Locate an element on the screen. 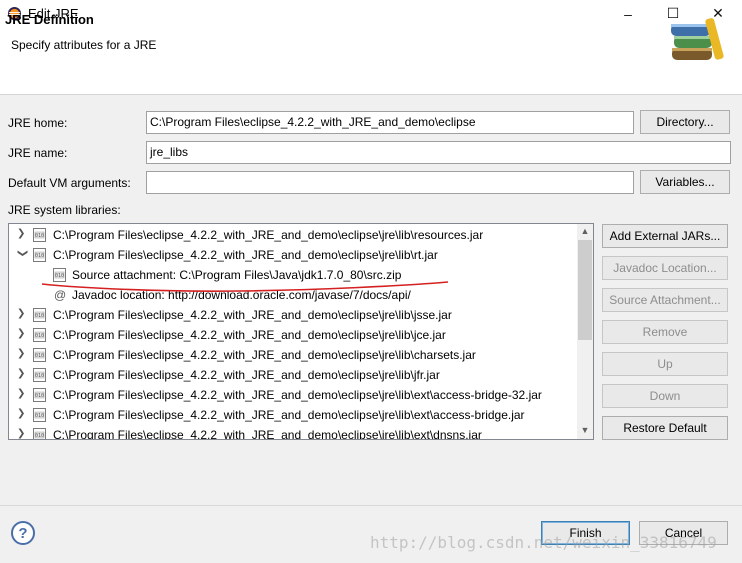  footer-divider is located at coordinates (371, 505).